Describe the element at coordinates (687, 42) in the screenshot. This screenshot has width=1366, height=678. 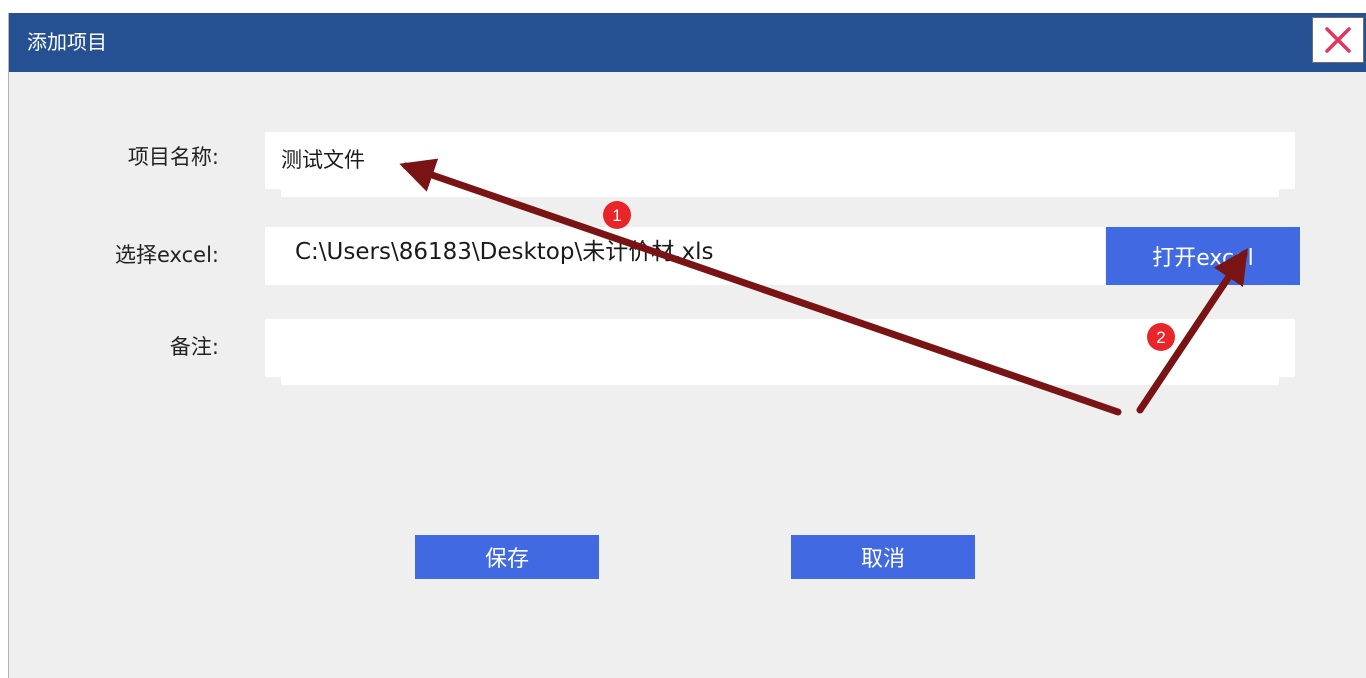
I see `dialog-titlebar: 添加项目` at that location.